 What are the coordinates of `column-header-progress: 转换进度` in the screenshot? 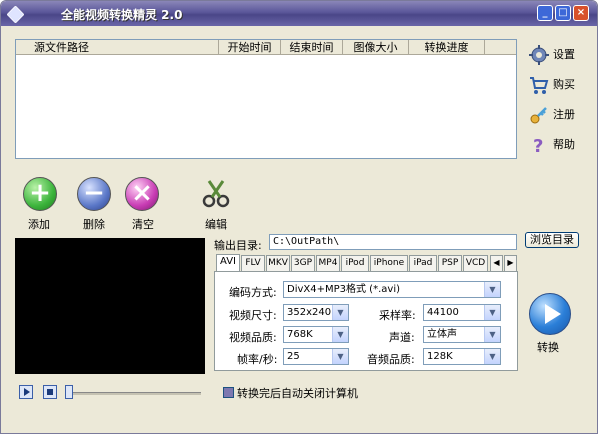 It's located at (447, 47).